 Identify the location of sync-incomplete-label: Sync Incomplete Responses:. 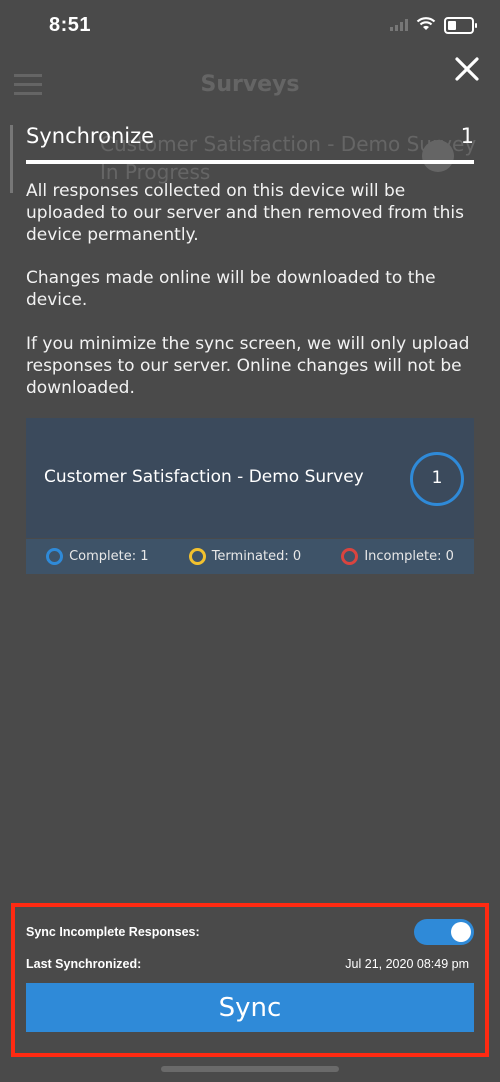
(113, 932).